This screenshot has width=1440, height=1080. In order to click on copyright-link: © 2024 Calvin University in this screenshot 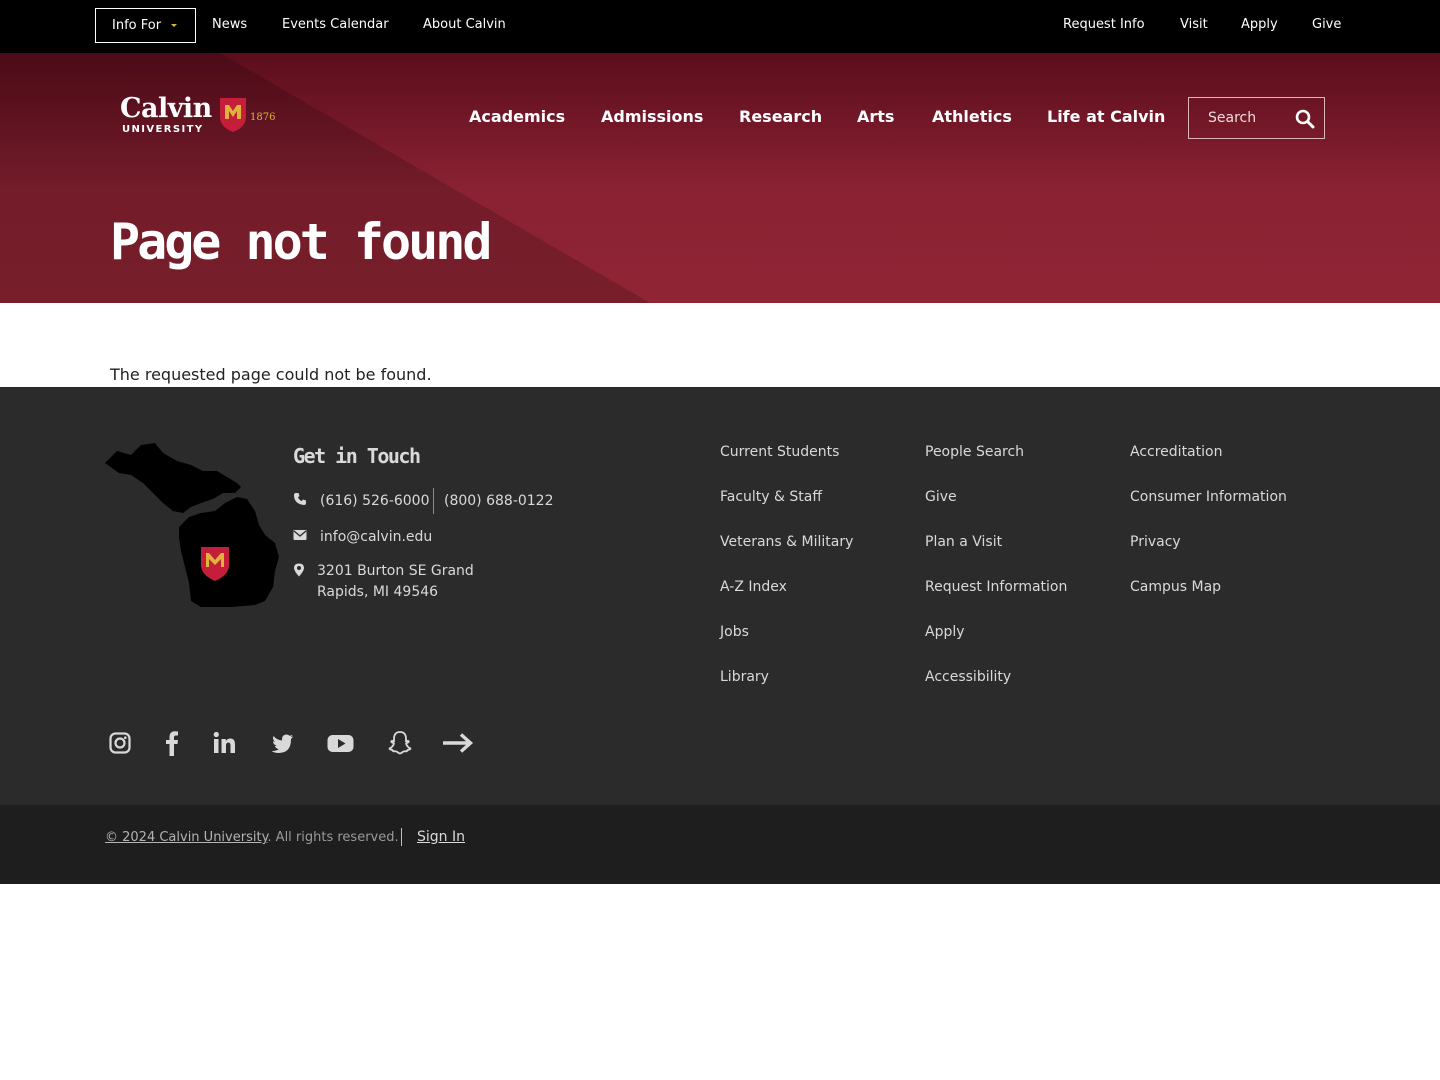, I will do `click(186, 837)`.